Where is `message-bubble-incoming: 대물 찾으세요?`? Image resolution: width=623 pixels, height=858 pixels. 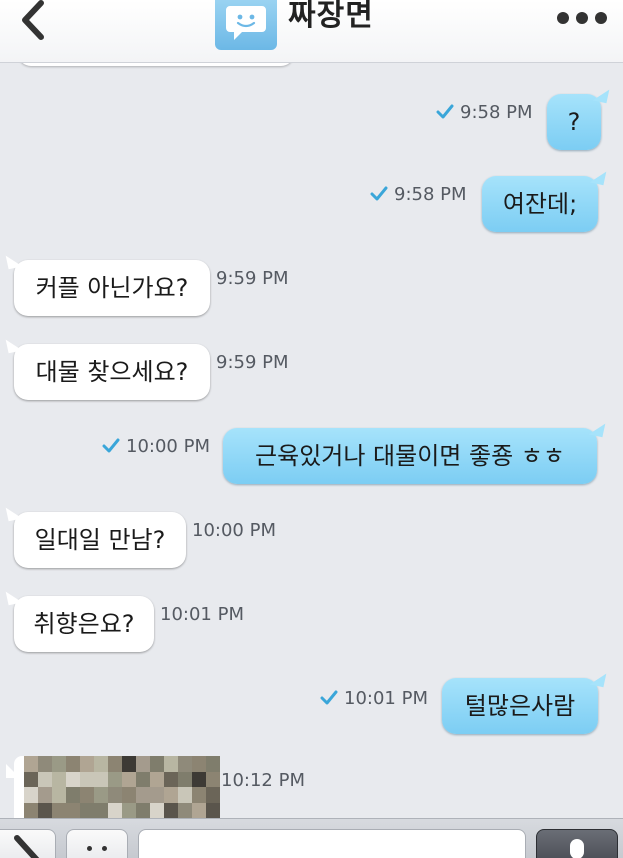
message-bubble-incoming: 대물 찾으세요? is located at coordinates (112, 372).